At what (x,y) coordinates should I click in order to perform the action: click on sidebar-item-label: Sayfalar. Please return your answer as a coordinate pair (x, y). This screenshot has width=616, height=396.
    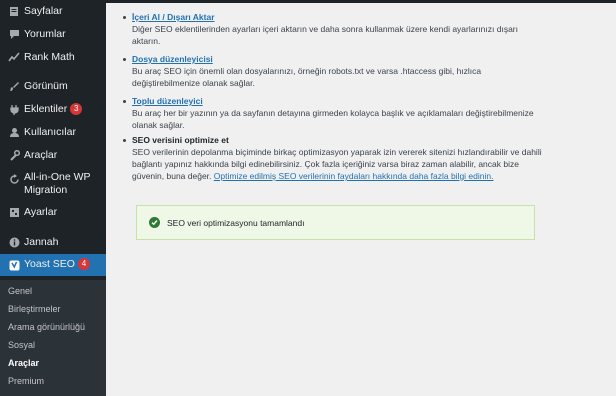
    Looking at the image, I should click on (43, 10).